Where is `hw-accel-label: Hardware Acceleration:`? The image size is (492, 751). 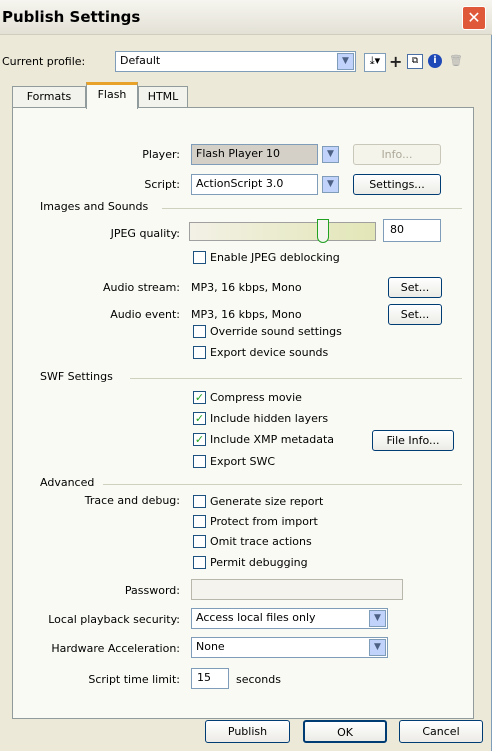
hw-accel-label: Hardware Acceleration: is located at coordinates (115, 648).